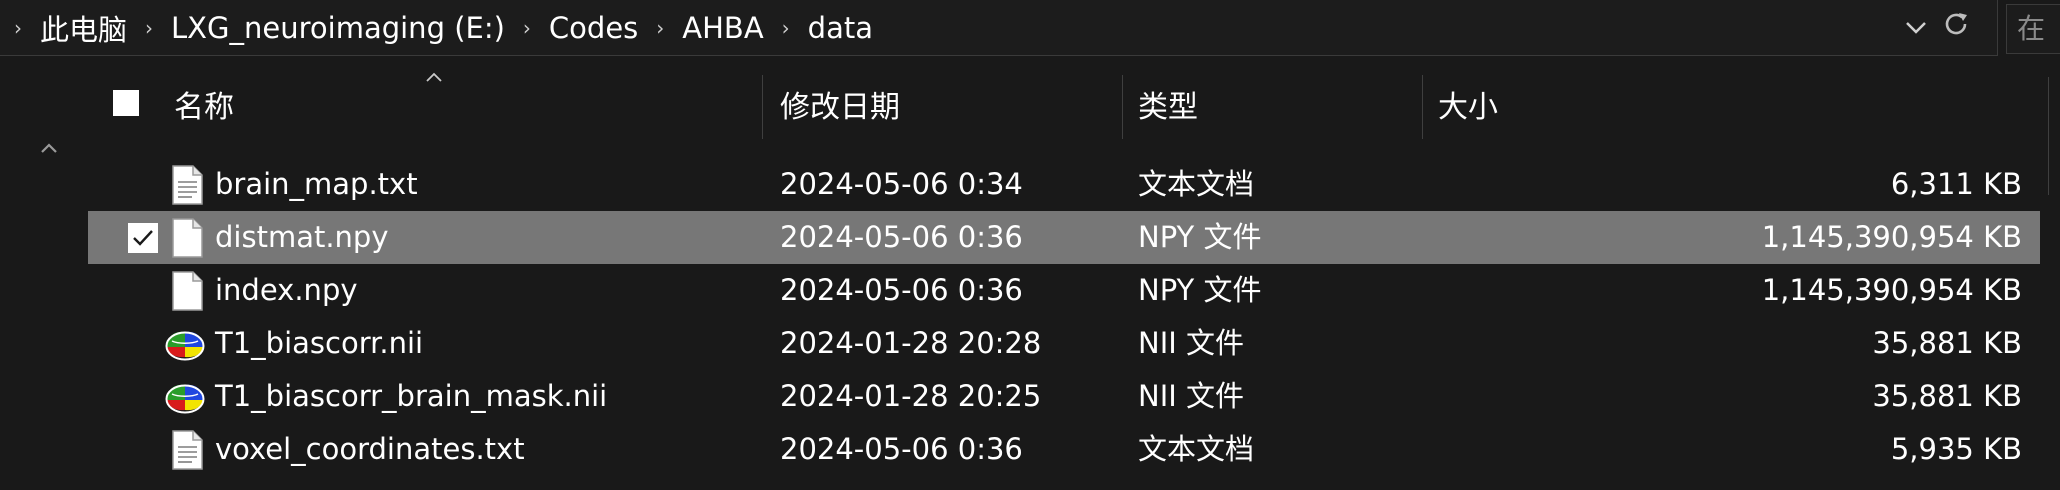 This screenshot has width=2060, height=490. I want to click on sort-ascending-icon, so click(434, 76).